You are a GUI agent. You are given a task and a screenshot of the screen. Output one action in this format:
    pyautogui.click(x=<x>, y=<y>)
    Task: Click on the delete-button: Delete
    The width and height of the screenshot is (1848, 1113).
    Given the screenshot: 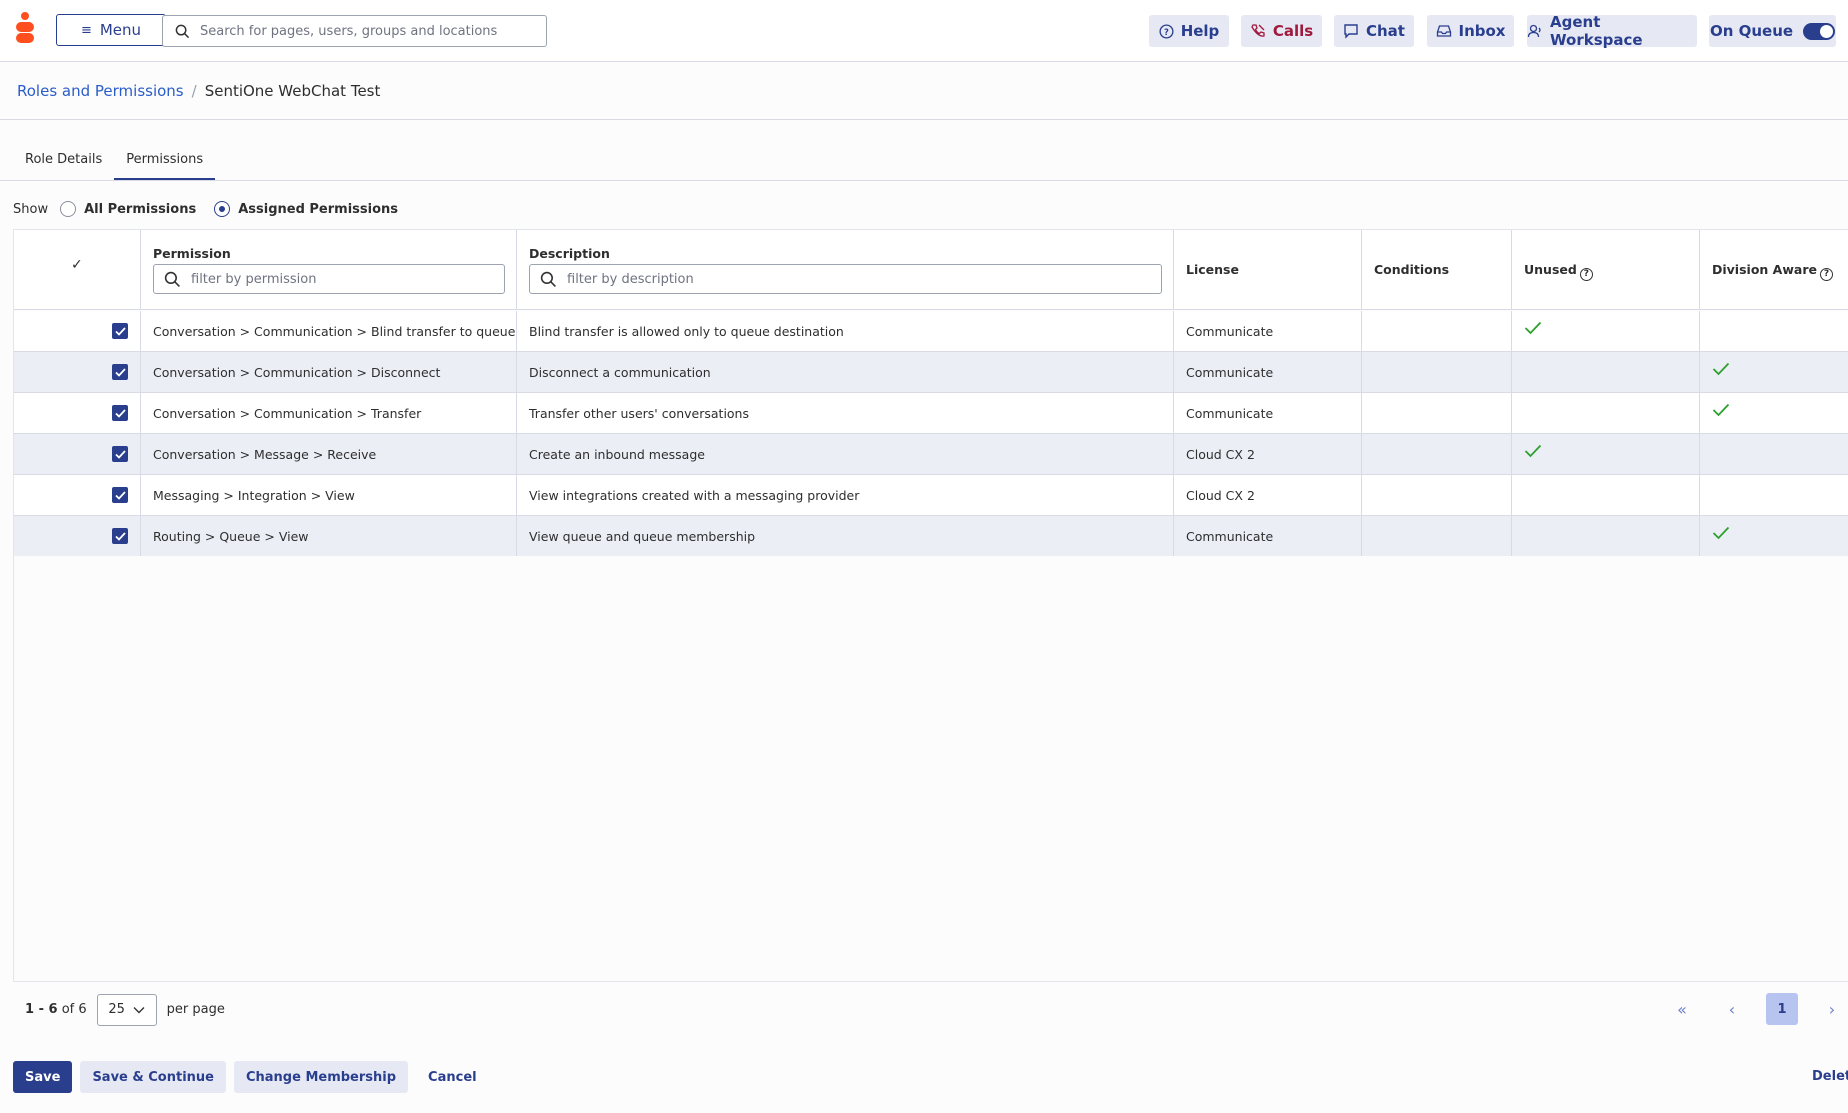 What is the action you would take?
    pyautogui.click(x=1830, y=1076)
    